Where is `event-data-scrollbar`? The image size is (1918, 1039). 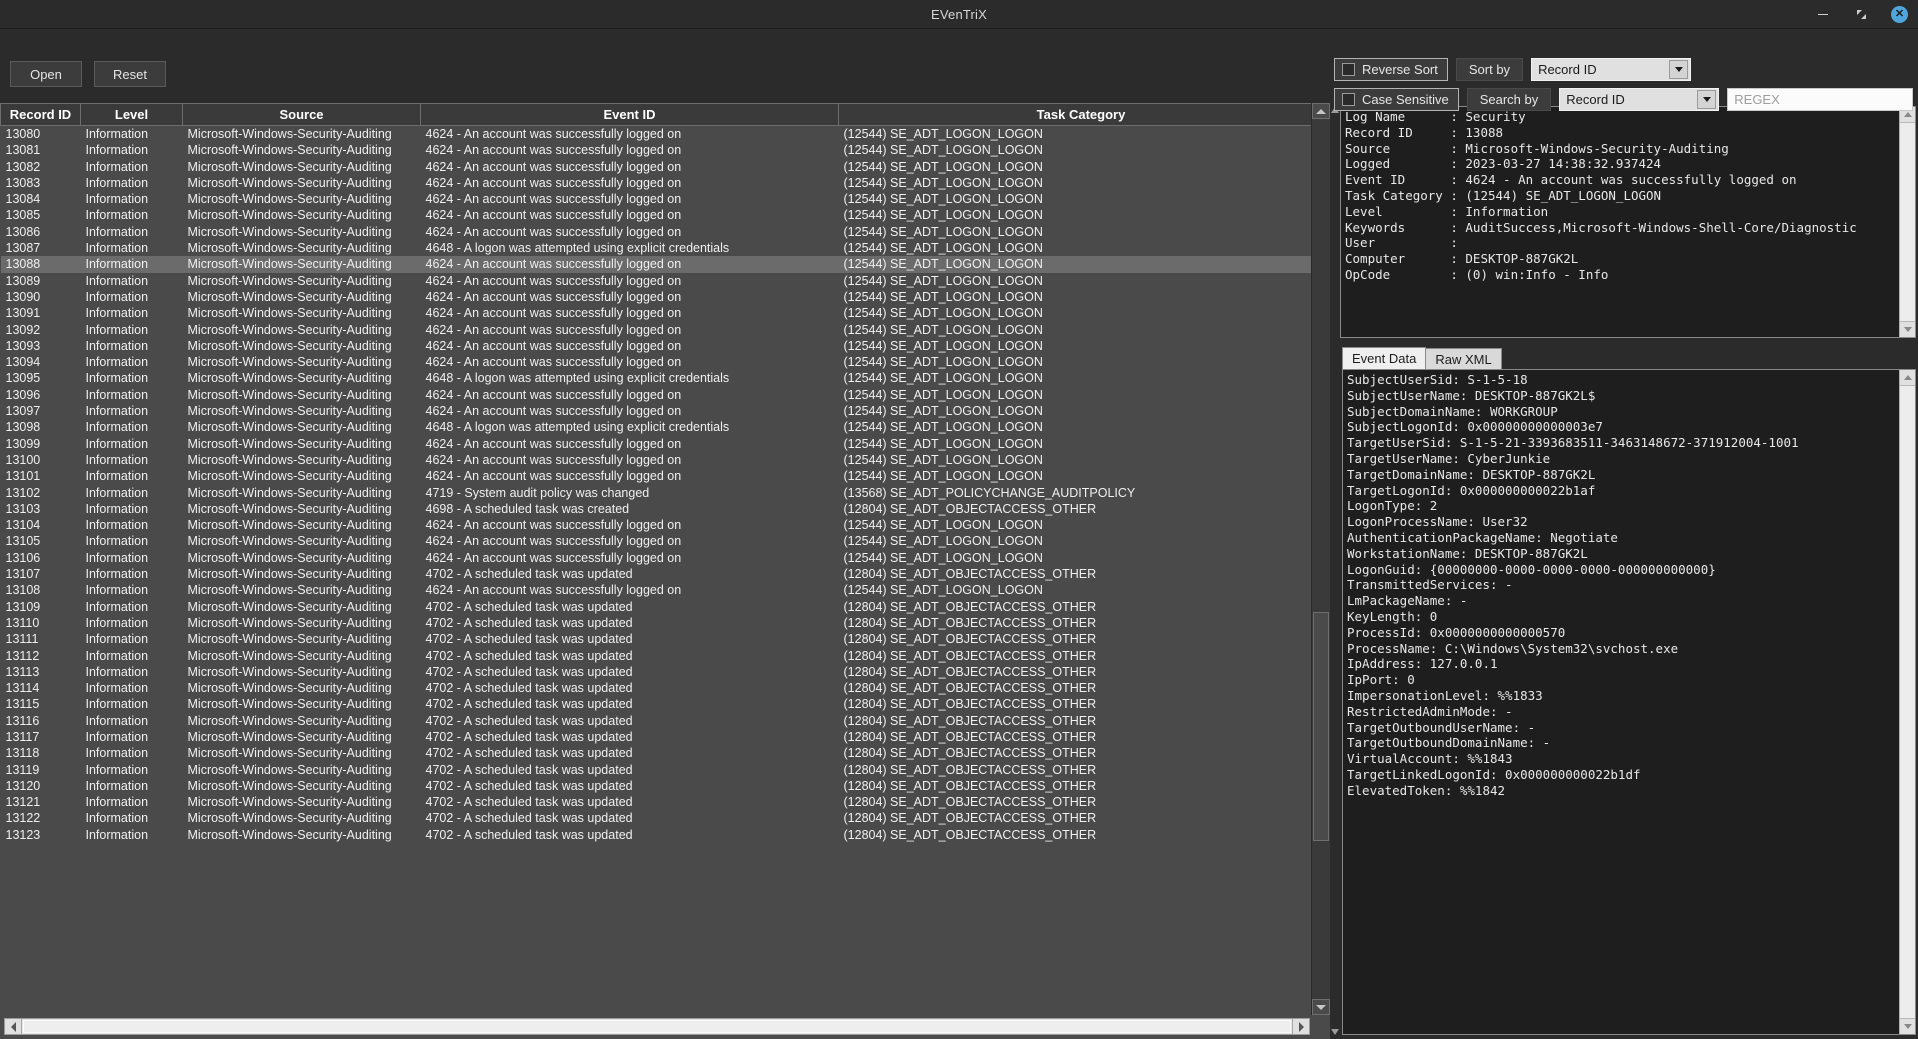
event-data-scrollbar is located at coordinates (1907, 702).